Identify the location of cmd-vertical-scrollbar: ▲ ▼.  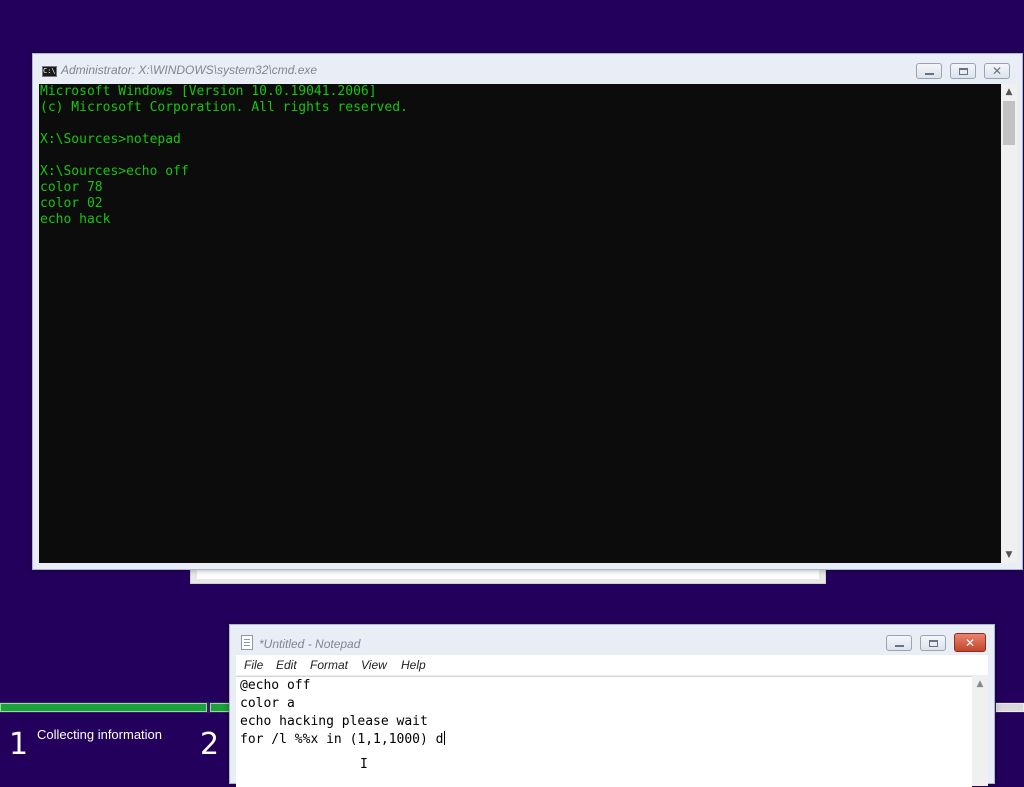
(1009, 323).